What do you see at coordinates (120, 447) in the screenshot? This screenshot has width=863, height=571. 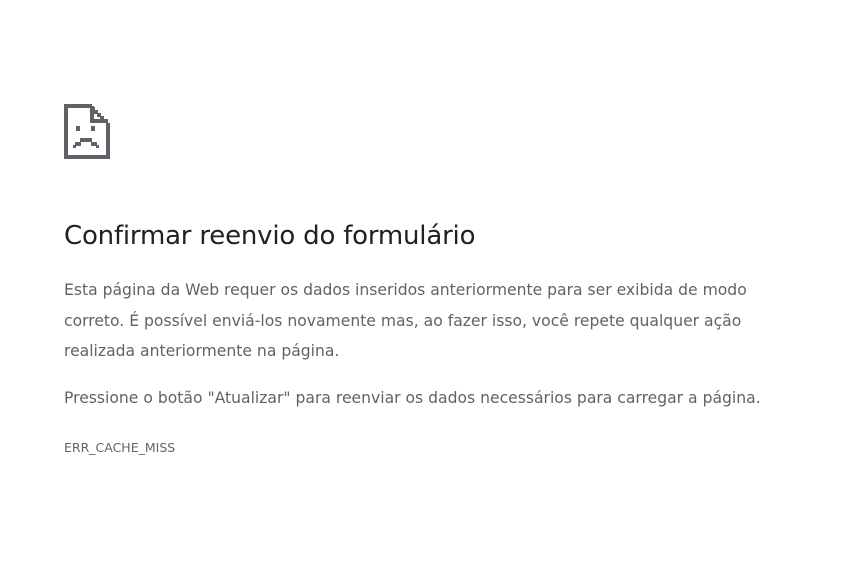 I see `error-code: ERR_CACHE_MISS` at bounding box center [120, 447].